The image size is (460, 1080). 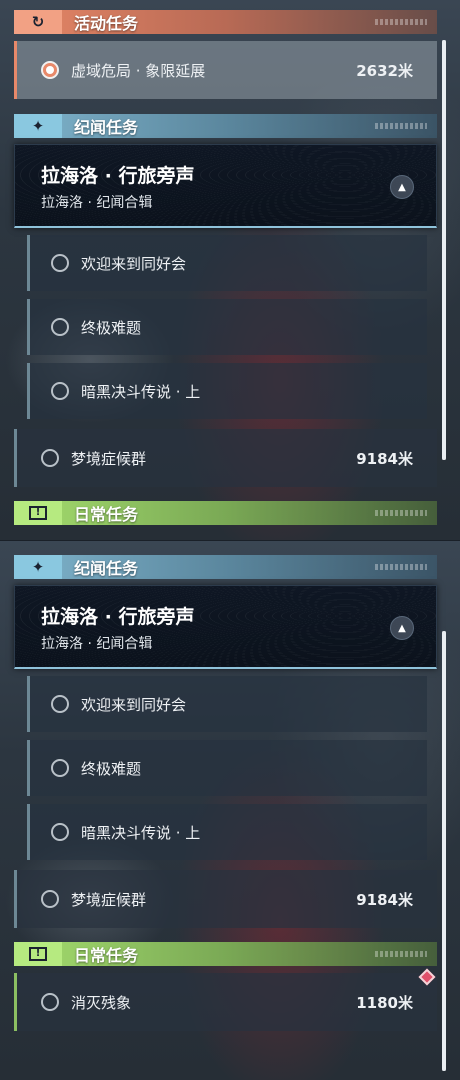 What do you see at coordinates (101, 1002) in the screenshot?
I see `quest-name: 消灭残象` at bounding box center [101, 1002].